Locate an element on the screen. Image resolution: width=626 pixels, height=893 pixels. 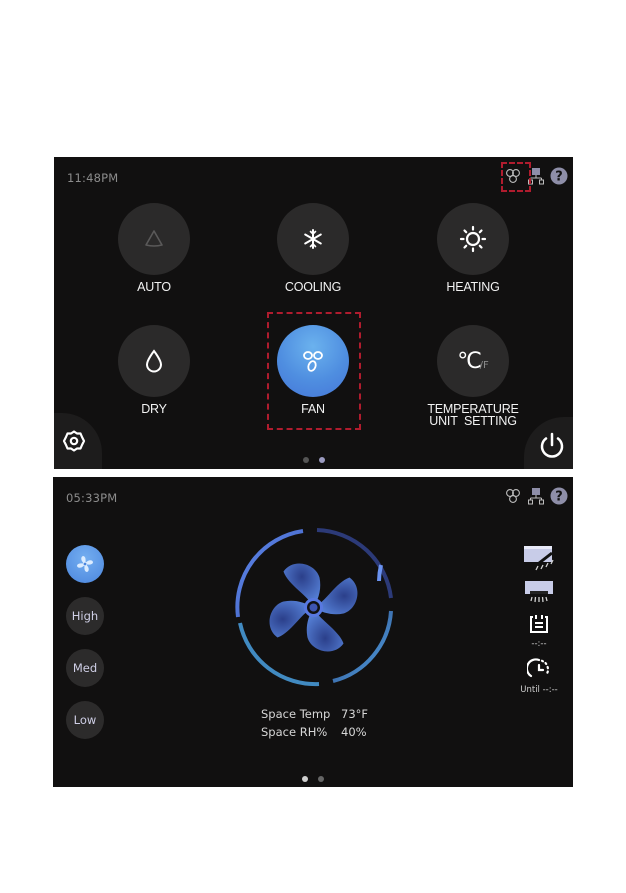
mode-cooling-label: COOLING is located at coordinates (313, 287).